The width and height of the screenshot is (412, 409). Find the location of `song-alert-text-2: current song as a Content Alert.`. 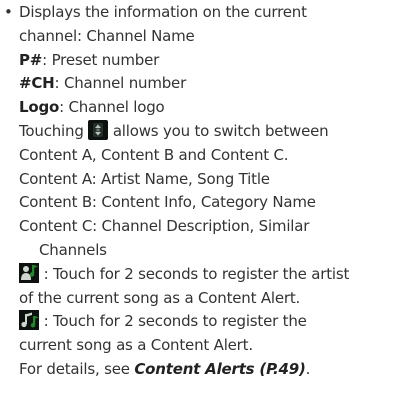

song-alert-text-2: current song as a Content Alert. is located at coordinates (136, 345).